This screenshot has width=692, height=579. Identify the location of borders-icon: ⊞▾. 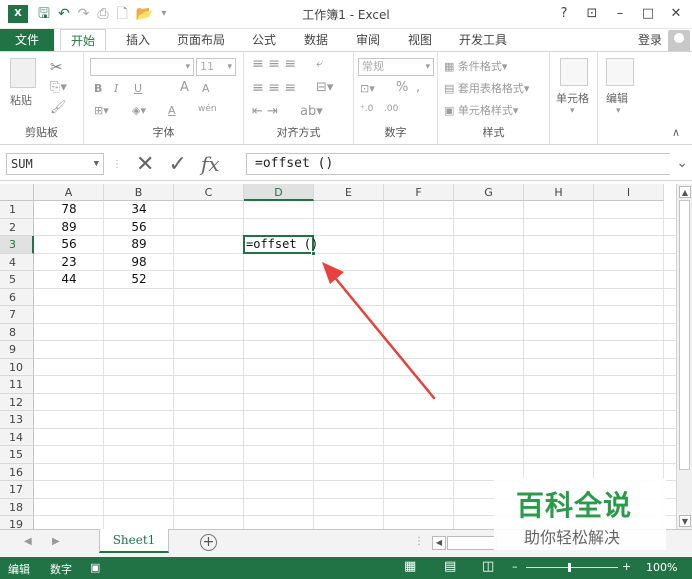
(101, 110).